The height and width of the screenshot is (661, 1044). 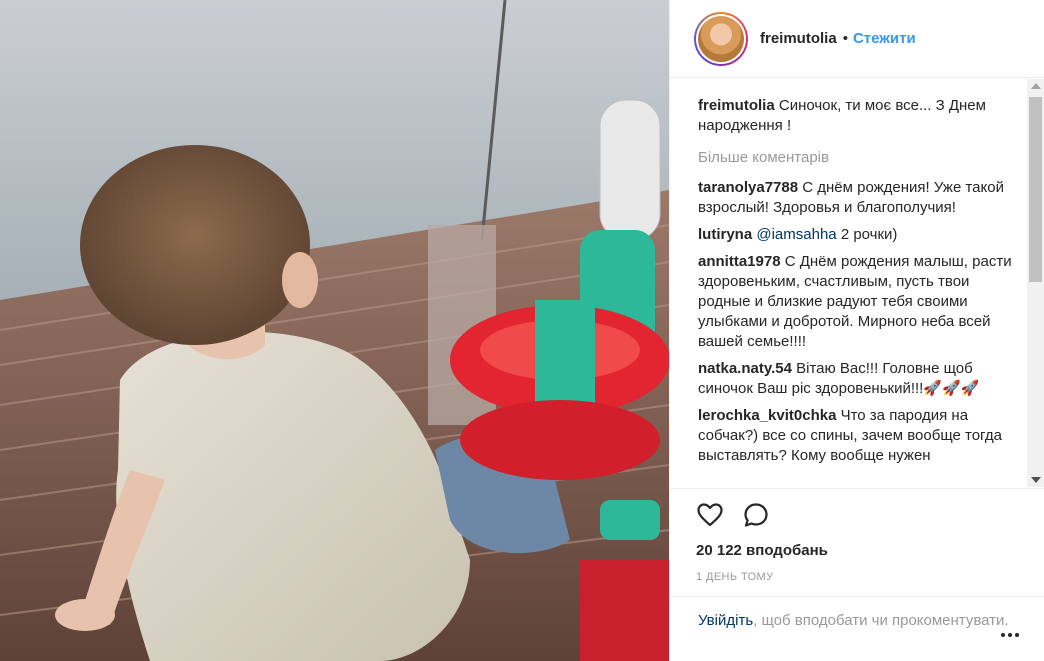 I want to click on avatar, so click(x=721, y=38).